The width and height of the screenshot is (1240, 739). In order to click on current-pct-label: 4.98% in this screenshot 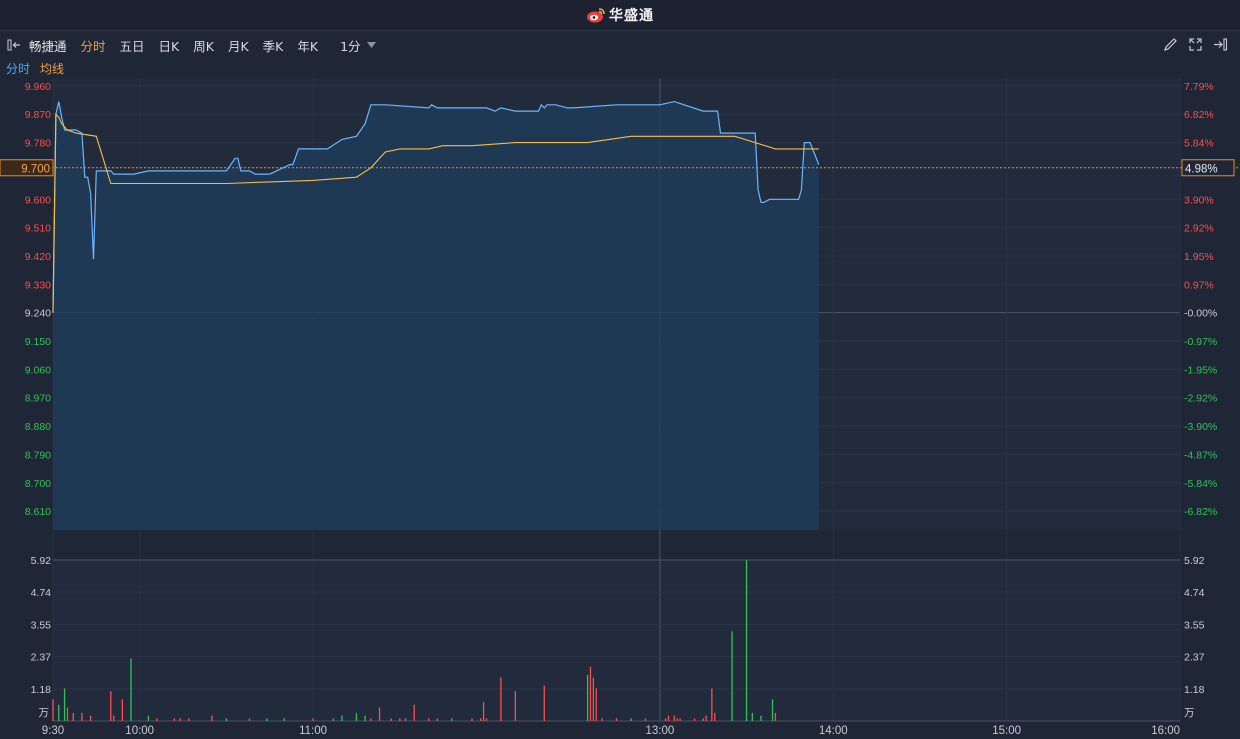, I will do `click(1201, 169)`.